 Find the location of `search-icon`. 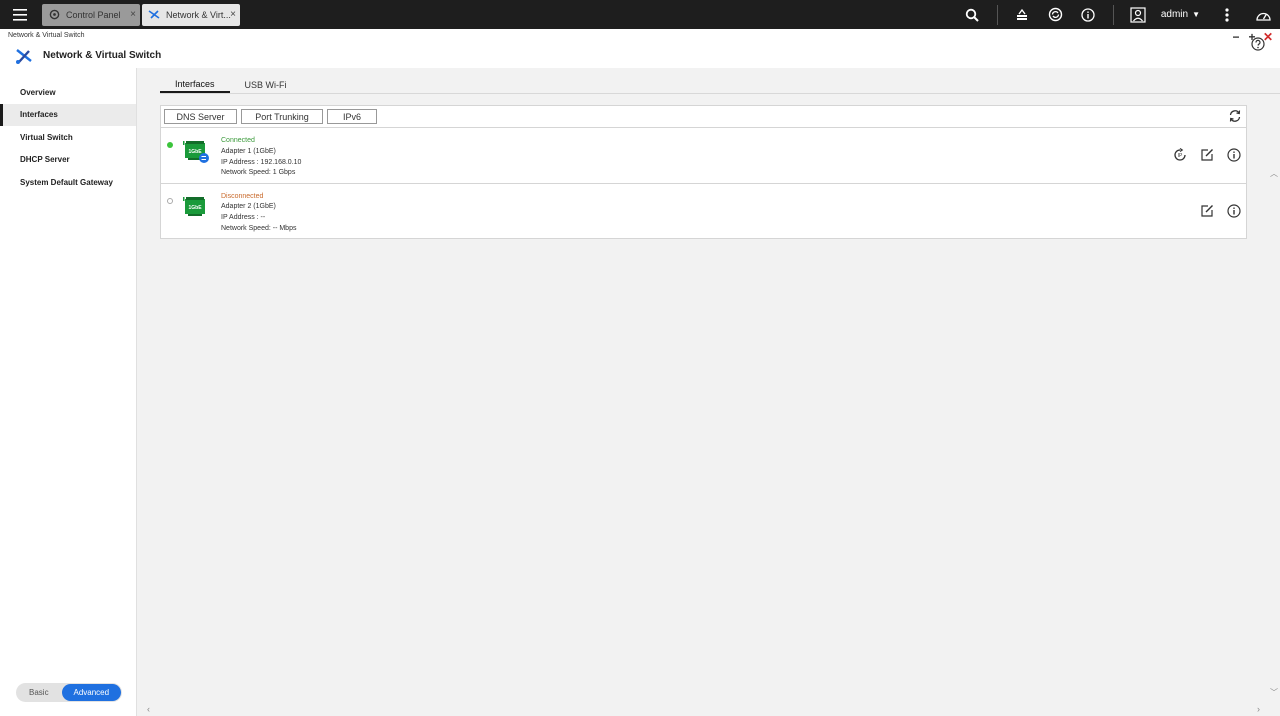

search-icon is located at coordinates (973, 15).